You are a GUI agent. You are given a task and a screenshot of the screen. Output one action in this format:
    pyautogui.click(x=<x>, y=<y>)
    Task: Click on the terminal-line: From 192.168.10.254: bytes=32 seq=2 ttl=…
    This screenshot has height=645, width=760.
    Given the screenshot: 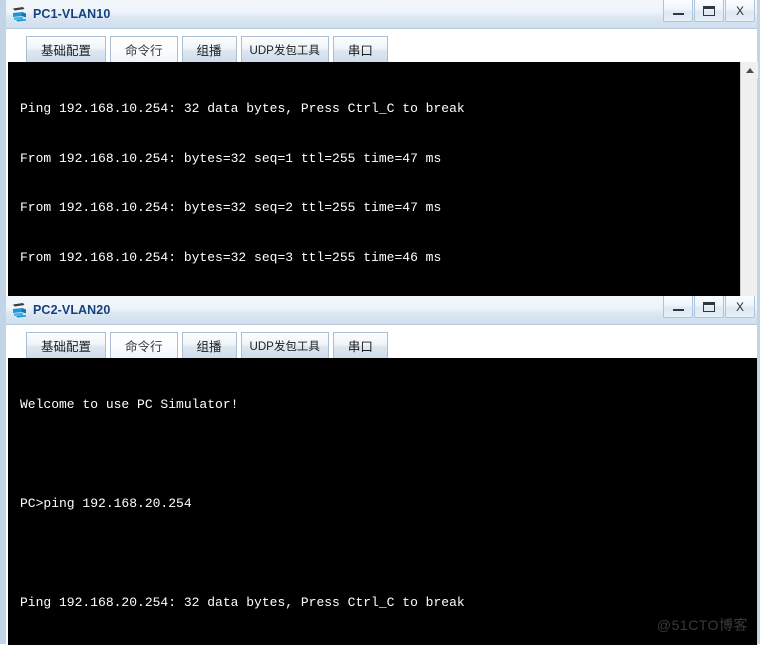 What is the action you would take?
    pyautogui.click(x=380, y=208)
    